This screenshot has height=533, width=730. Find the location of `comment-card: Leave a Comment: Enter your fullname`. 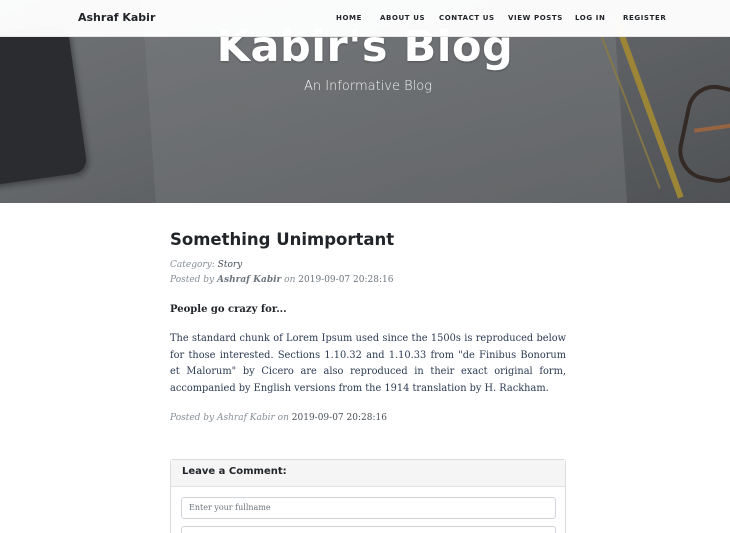

comment-card: Leave a Comment: Enter your fullname is located at coordinates (368, 496).